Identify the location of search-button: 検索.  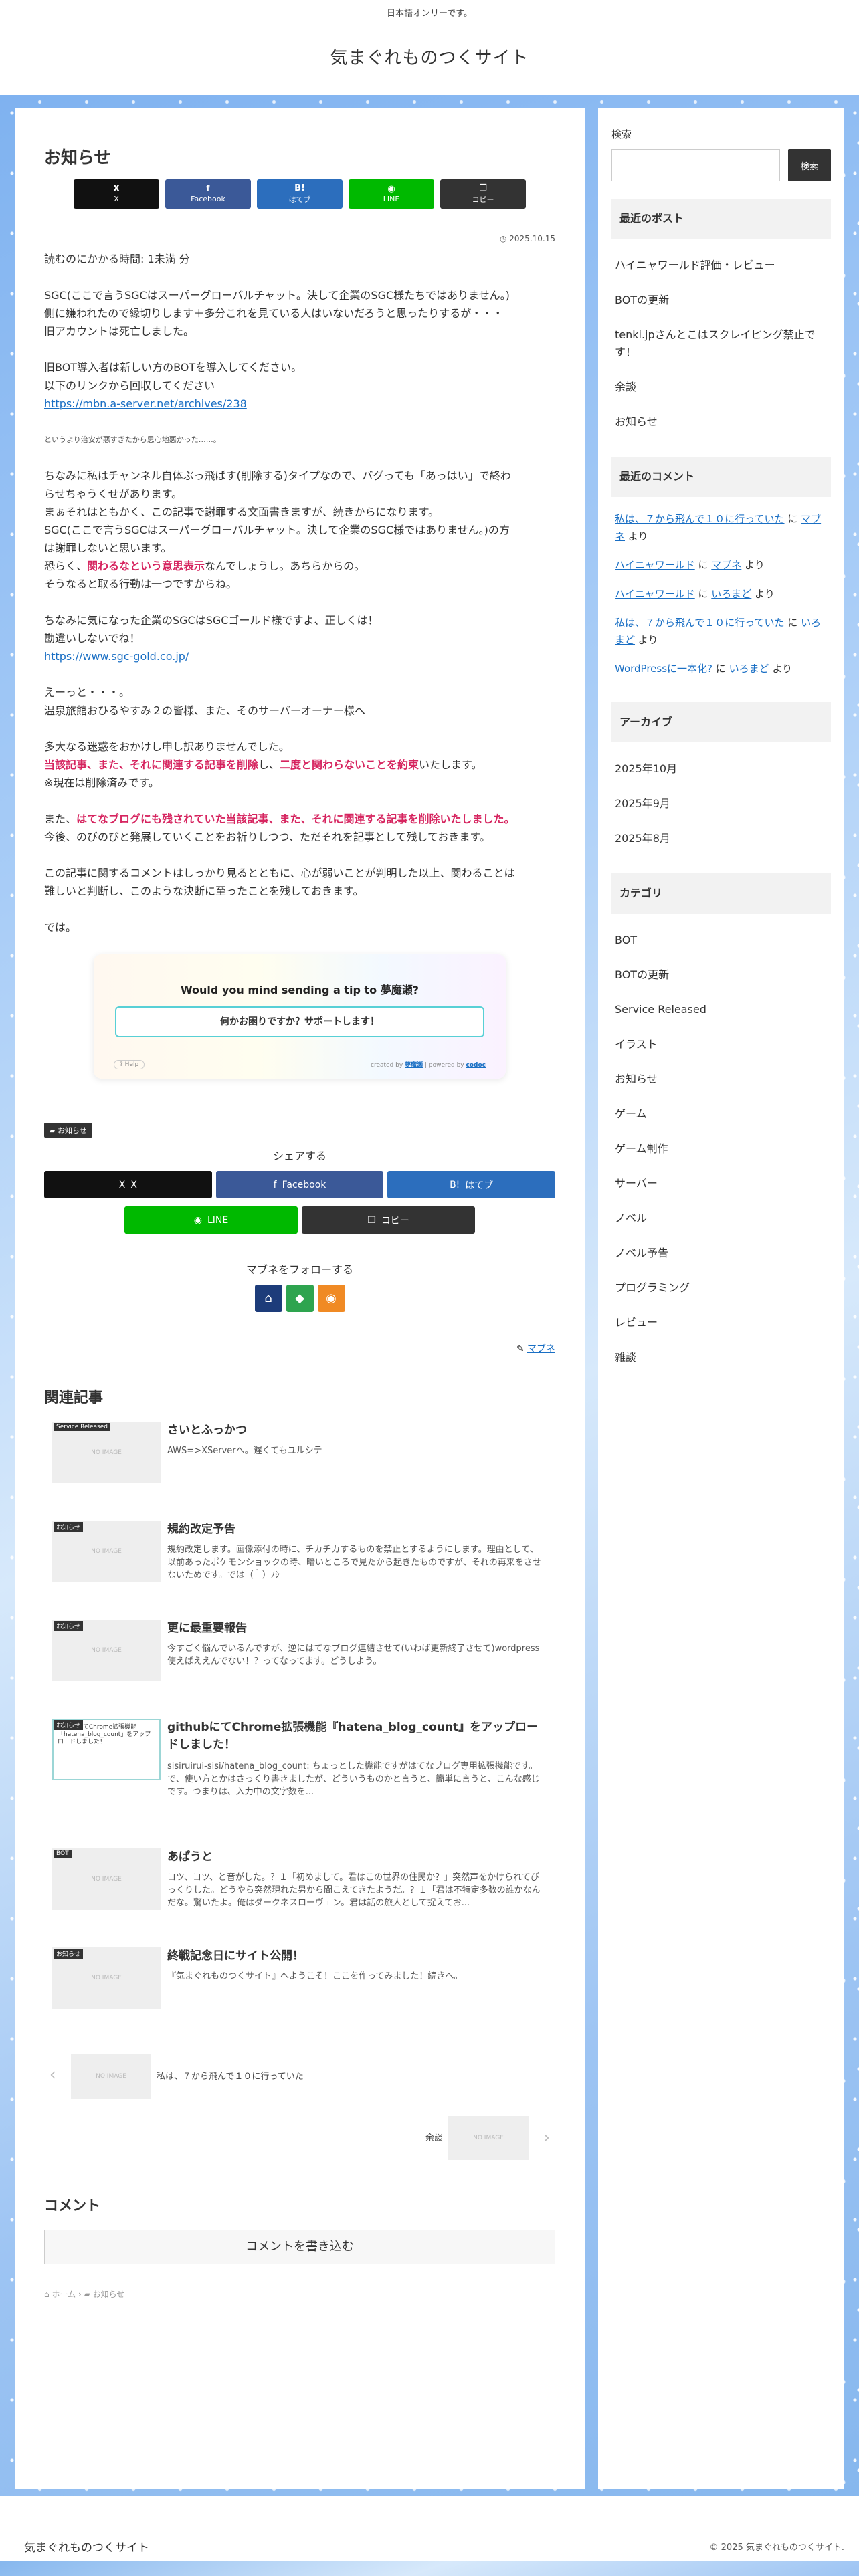
(809, 165).